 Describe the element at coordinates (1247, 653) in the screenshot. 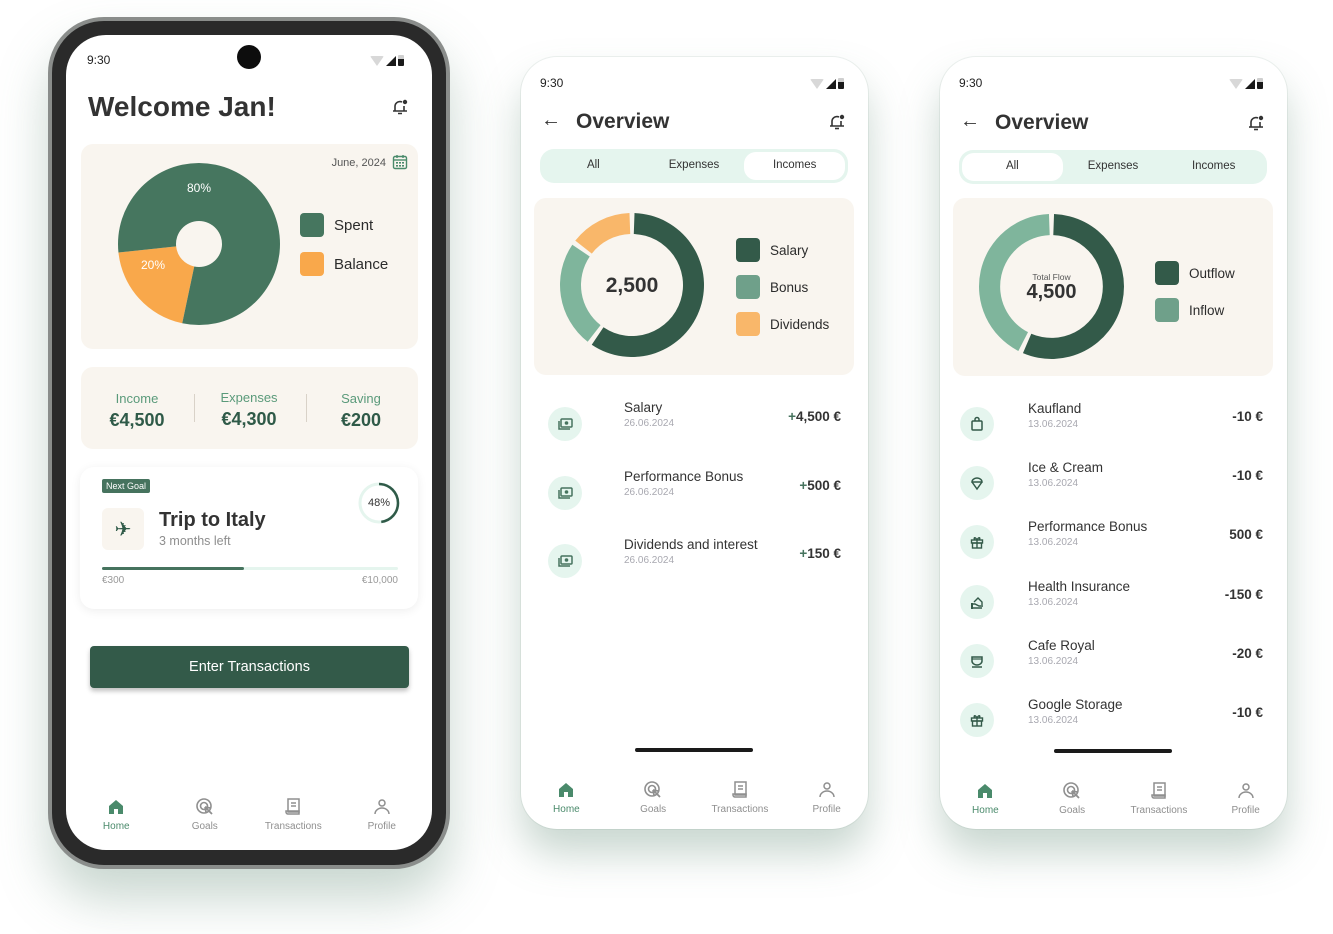

I see `transaction-amount: -20 €` at that location.